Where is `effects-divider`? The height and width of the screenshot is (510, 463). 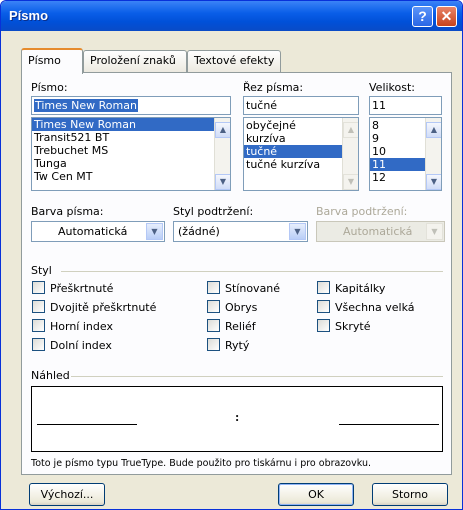 effects-divider is located at coordinates (252, 271).